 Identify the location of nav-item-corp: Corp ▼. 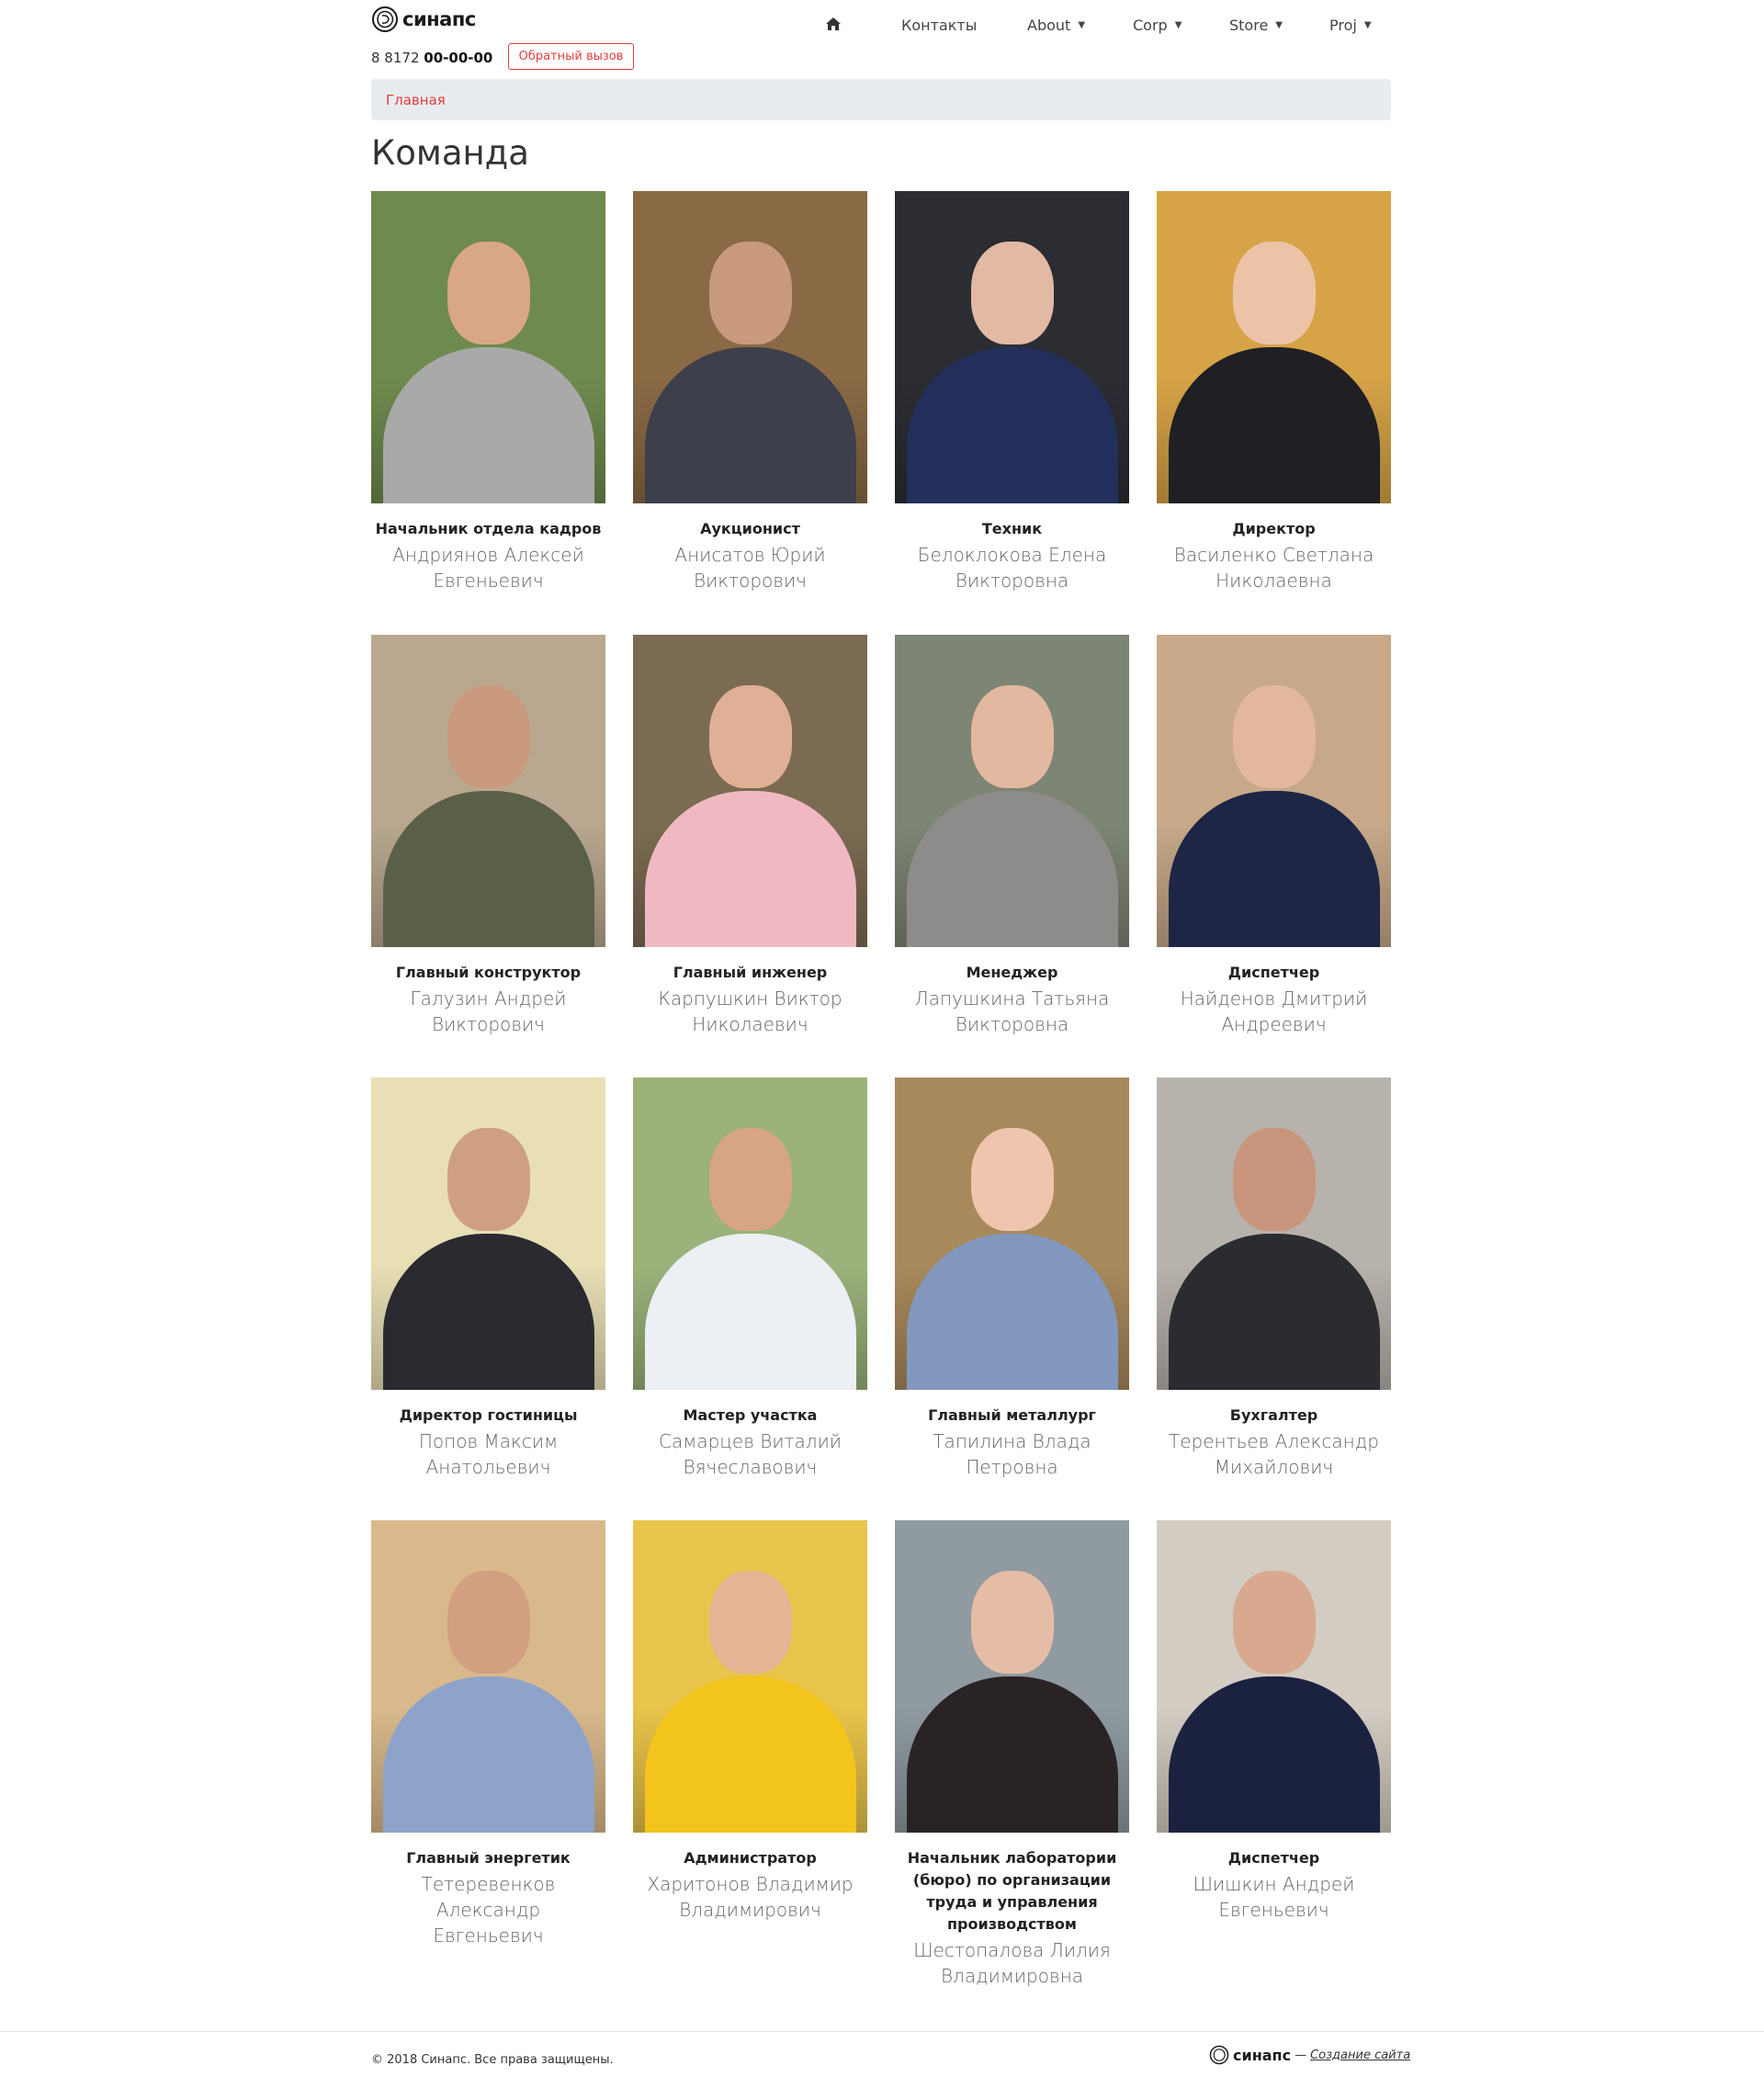
(1157, 25).